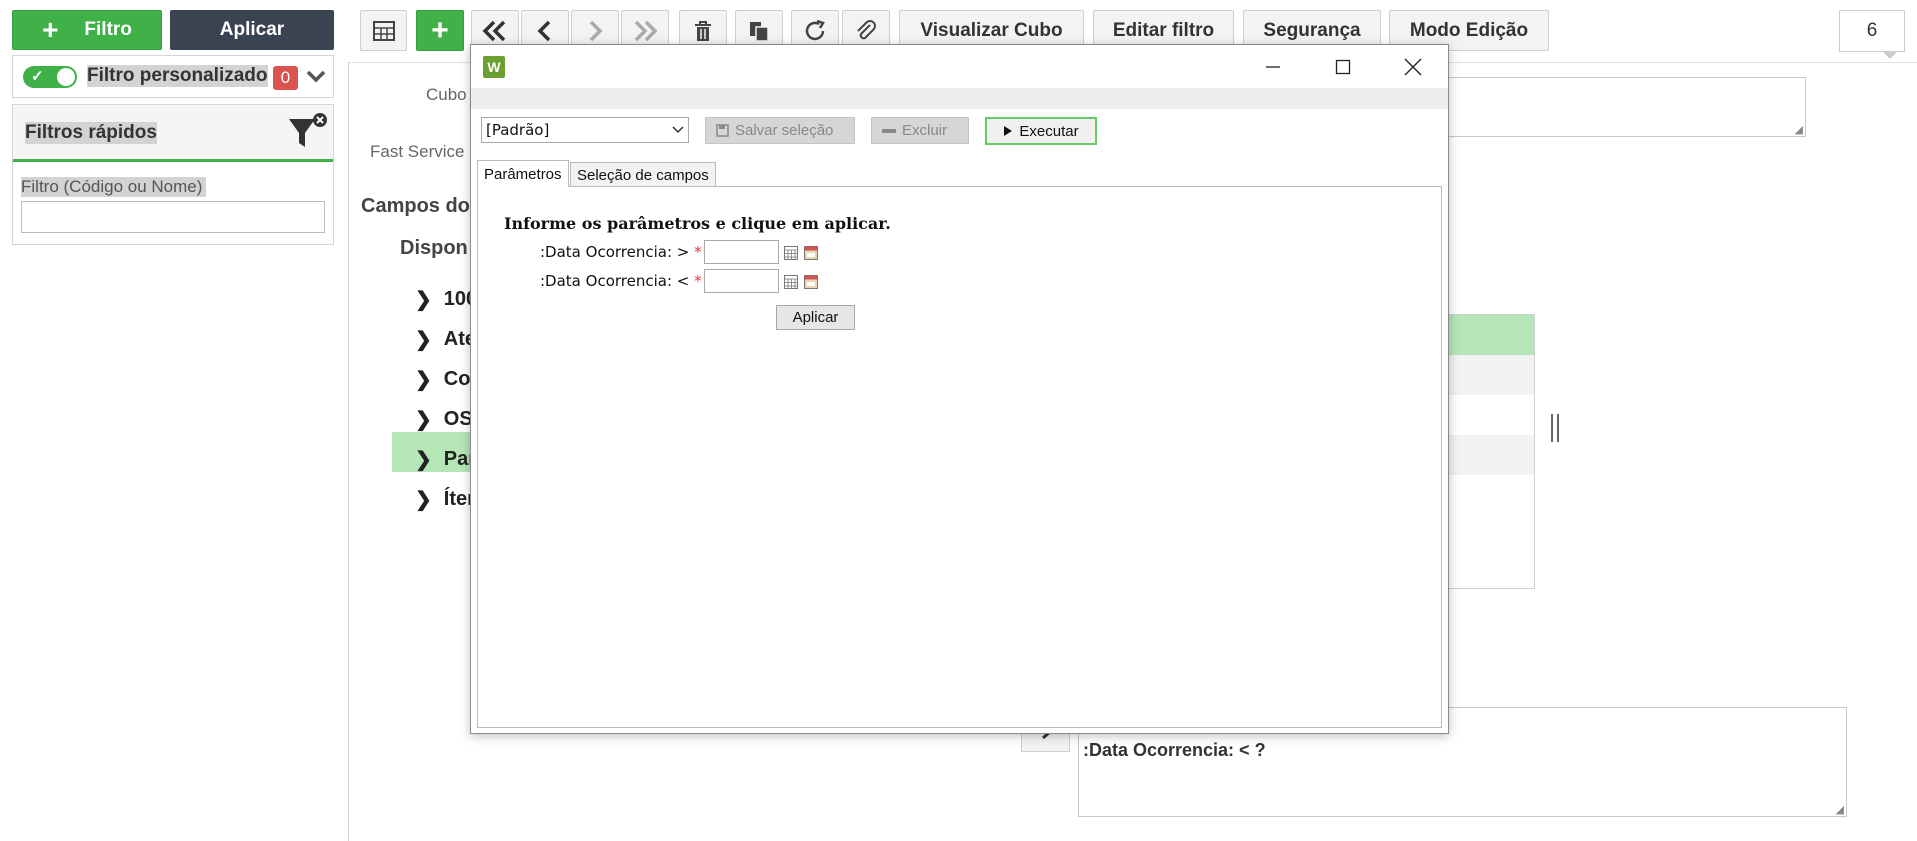 This screenshot has height=841, width=1917. I want to click on custom-filter-label: Filtro personalizado, so click(177, 76).